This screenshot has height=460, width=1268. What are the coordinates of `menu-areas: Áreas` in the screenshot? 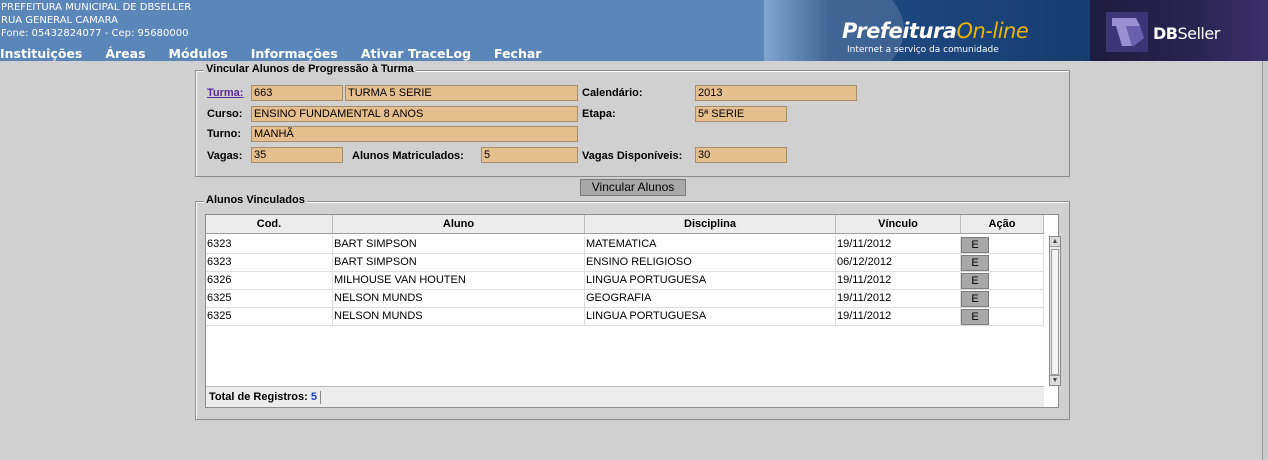 It's located at (125, 53).